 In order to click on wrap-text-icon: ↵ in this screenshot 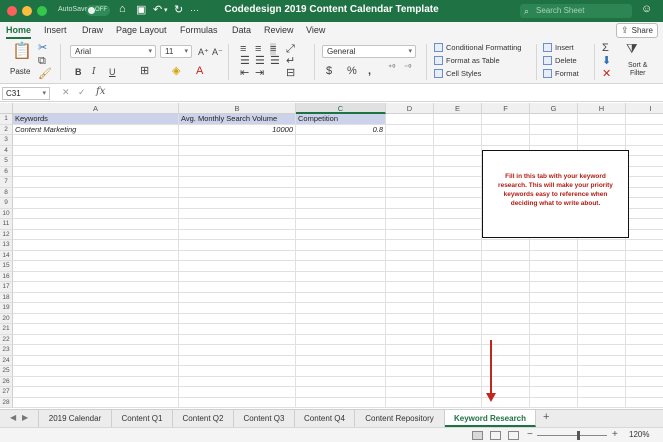, I will do `click(290, 61)`.